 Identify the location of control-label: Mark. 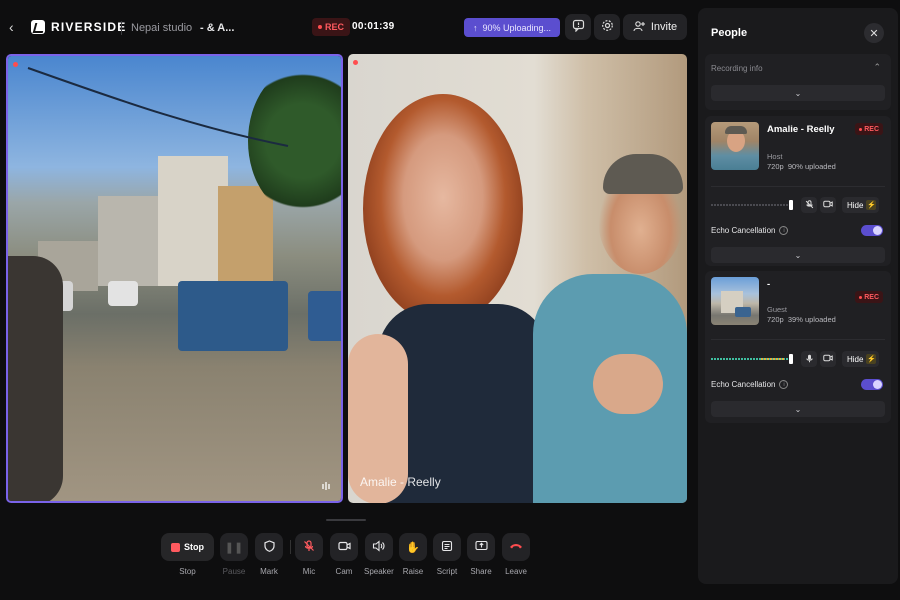
(269, 571).